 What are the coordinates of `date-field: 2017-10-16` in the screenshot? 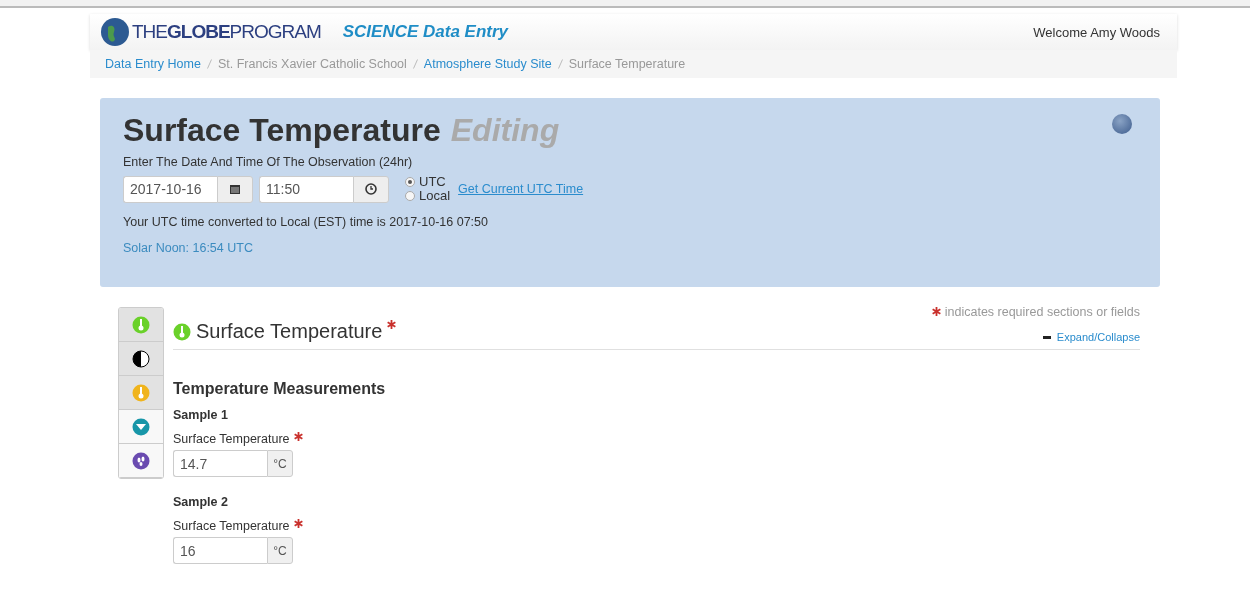 It's located at (170, 189).